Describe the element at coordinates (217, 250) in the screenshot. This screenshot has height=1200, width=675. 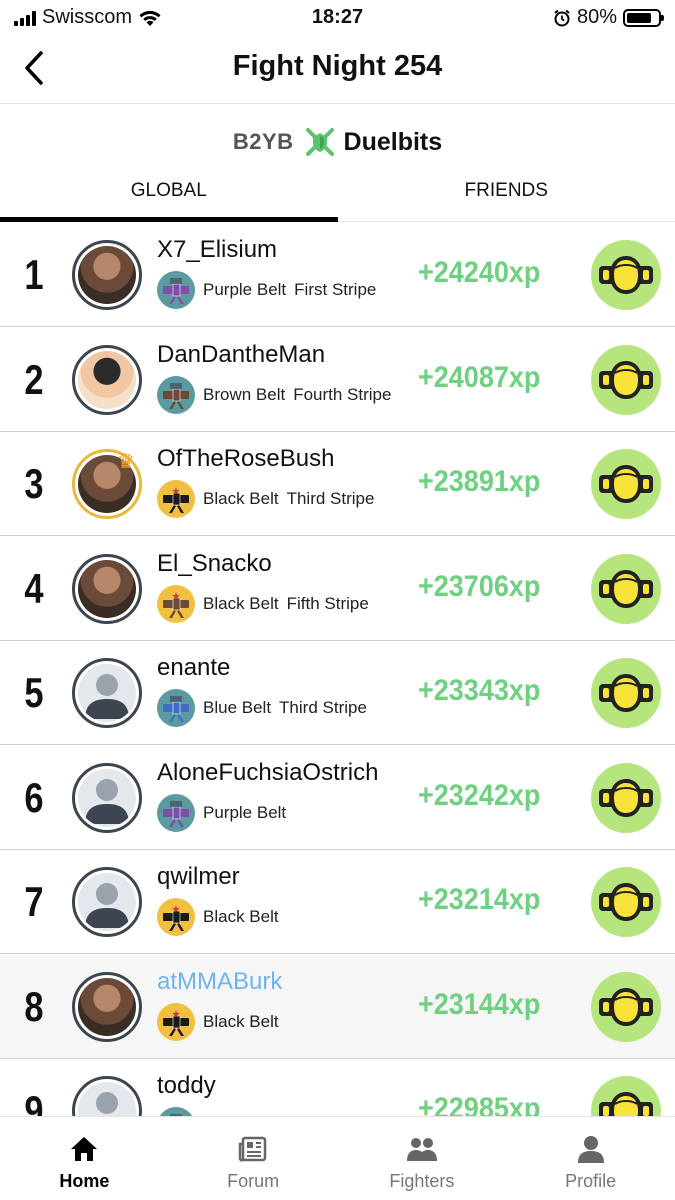
I see `username: X7_Elisium` at that location.